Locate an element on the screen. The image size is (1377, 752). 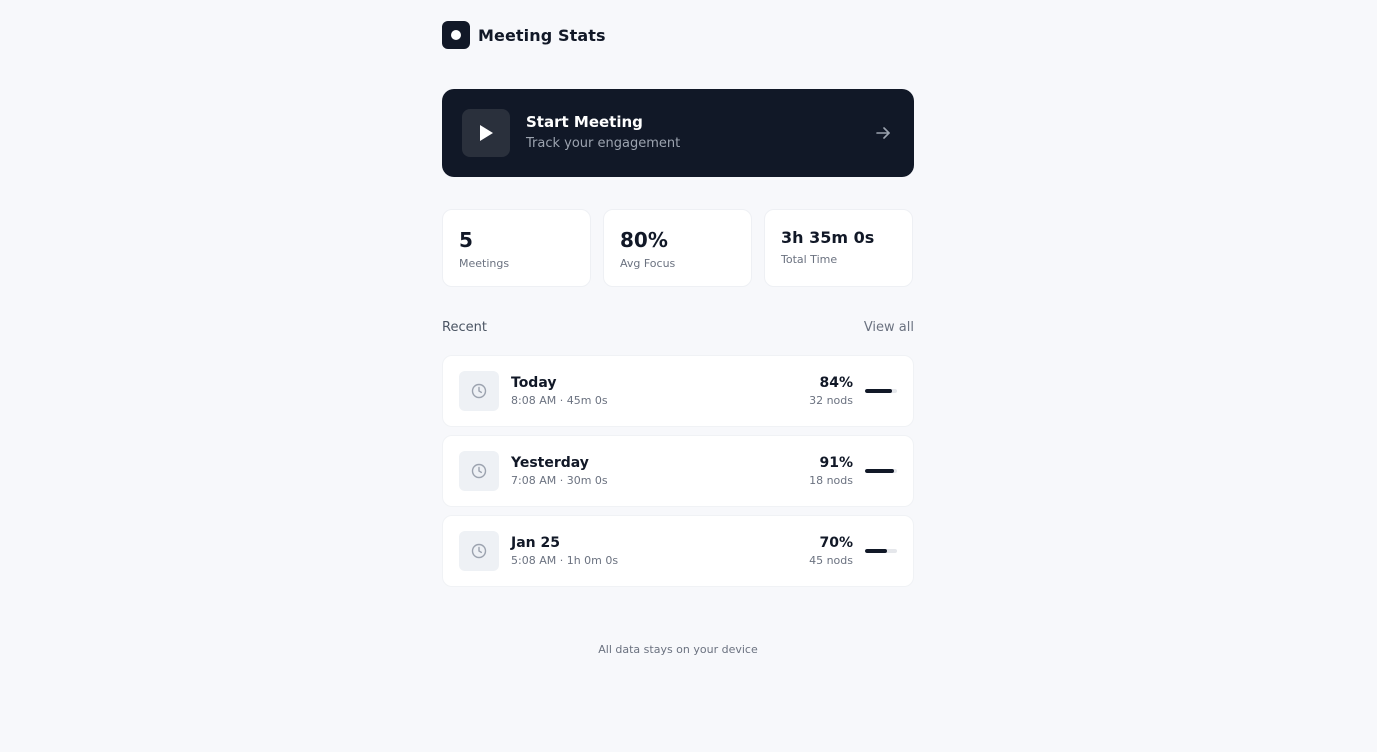
list-item: Jan 25 5:08 AM · 1h 0m 0s 70% 45 nods is located at coordinates (678, 551).